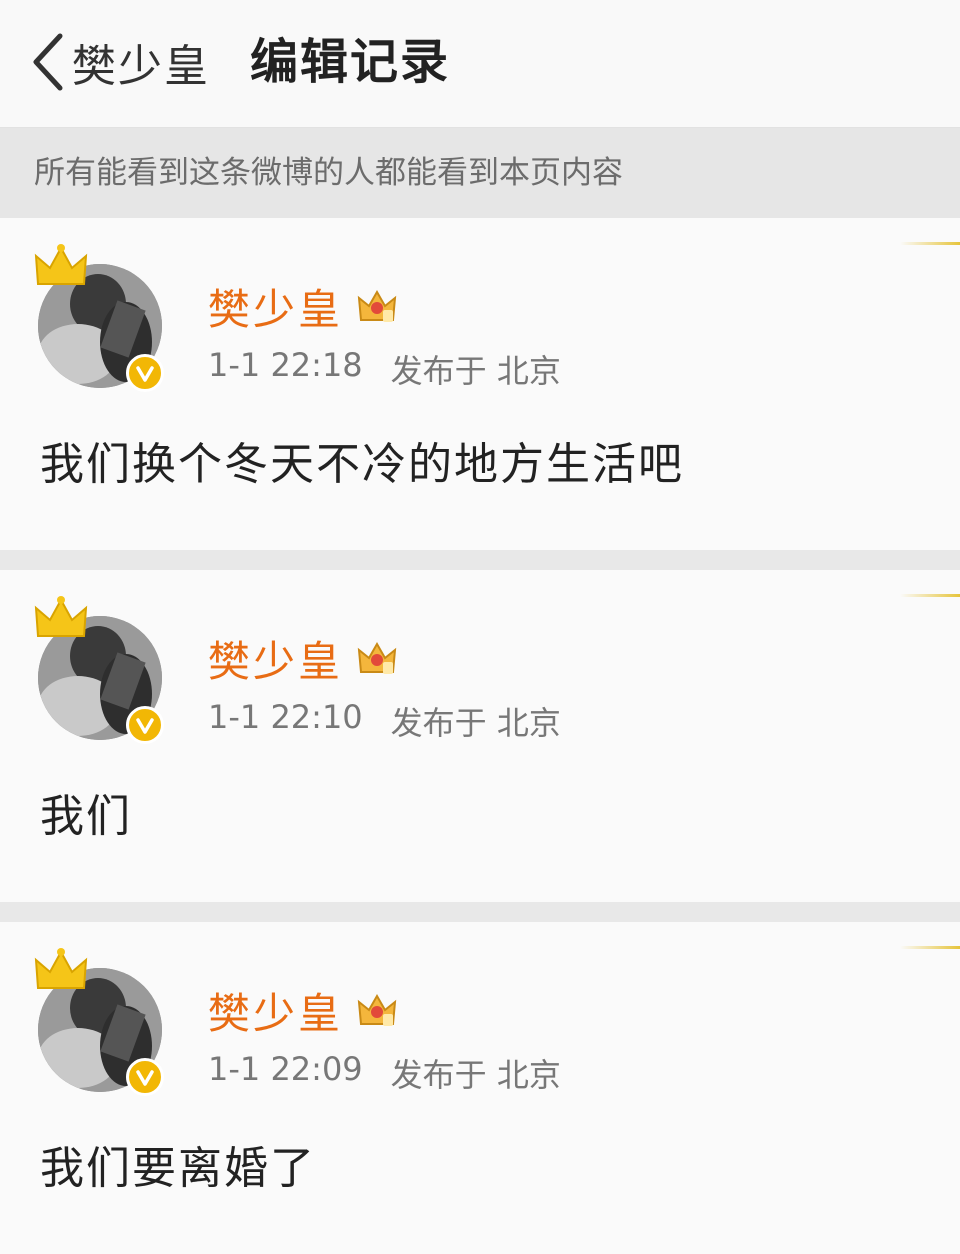  Describe the element at coordinates (350, 62) in the screenshot. I see `page-title: 编辑记录` at that location.